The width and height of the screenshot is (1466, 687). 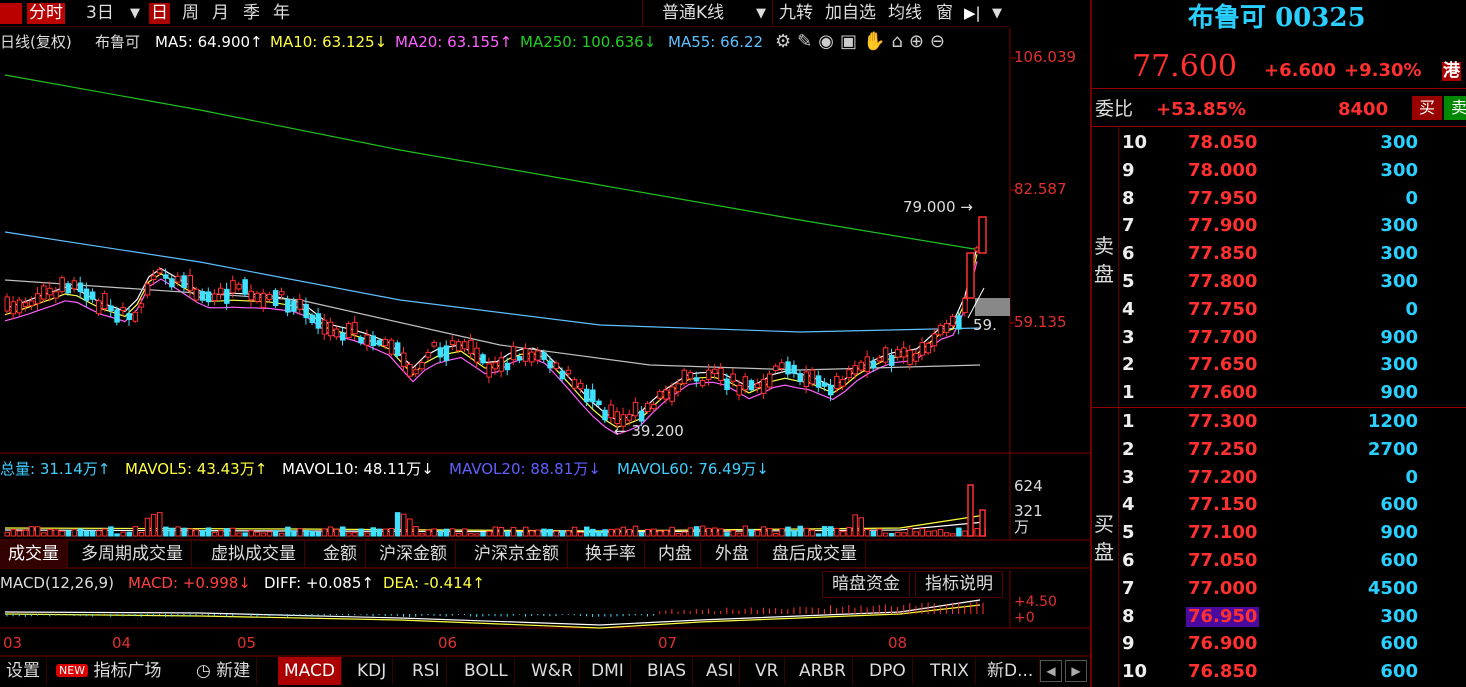 I want to click on settings-button: 设置, so click(x=23, y=671).